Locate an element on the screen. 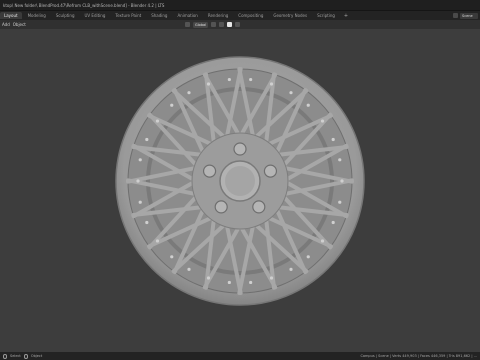 Image resolution: width=480 pixels, height=360 pixels. status-object-label: Object is located at coordinates (36, 356).